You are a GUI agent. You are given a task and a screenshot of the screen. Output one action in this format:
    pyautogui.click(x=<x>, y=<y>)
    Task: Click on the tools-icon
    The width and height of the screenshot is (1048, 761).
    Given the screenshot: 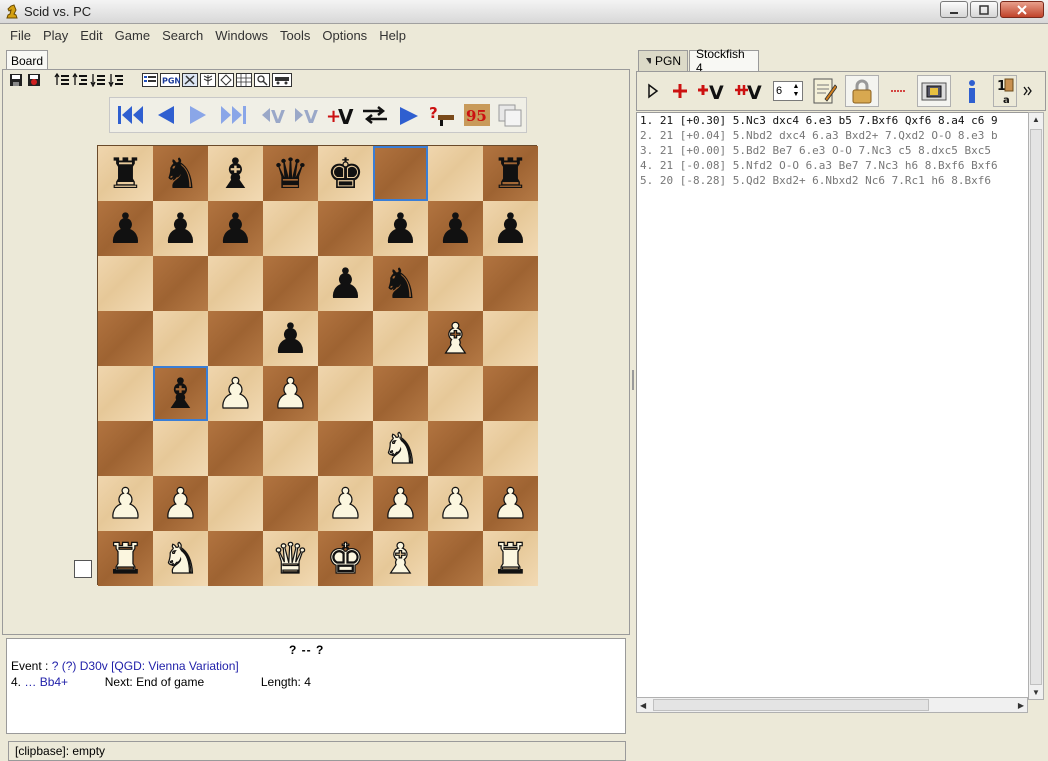 What is the action you would take?
    pyautogui.click(x=190, y=80)
    